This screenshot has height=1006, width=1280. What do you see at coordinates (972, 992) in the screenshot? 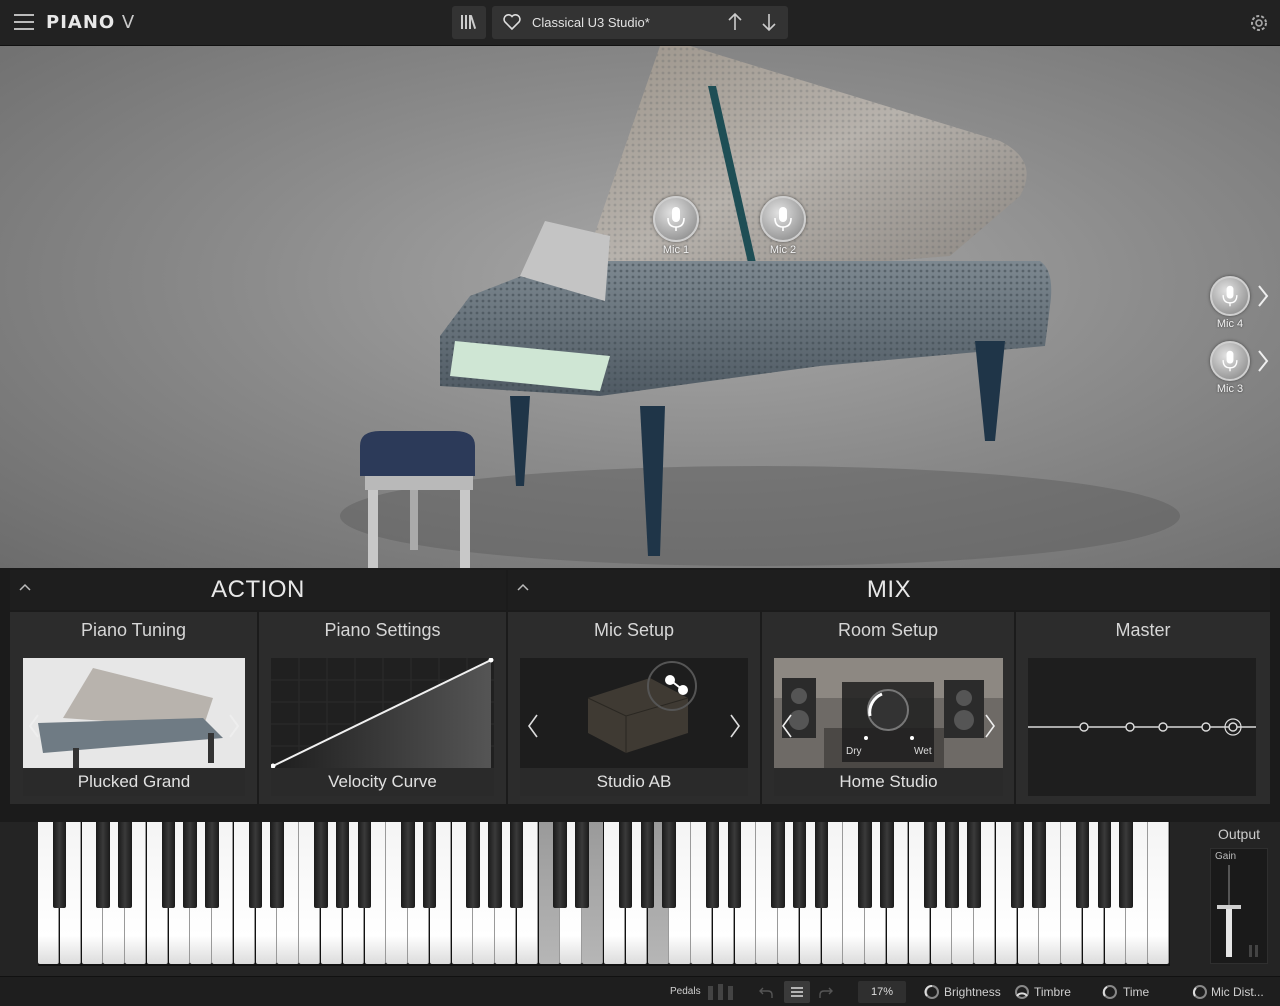
I see `brightness-label: Brightness` at bounding box center [972, 992].